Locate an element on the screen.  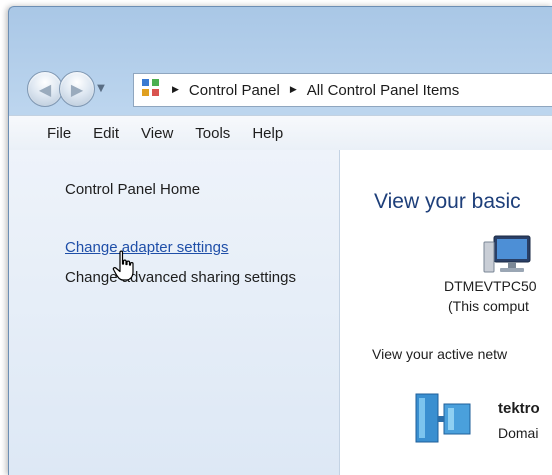
recent-pages-dropdown: ▼ is located at coordinates (101, 89).